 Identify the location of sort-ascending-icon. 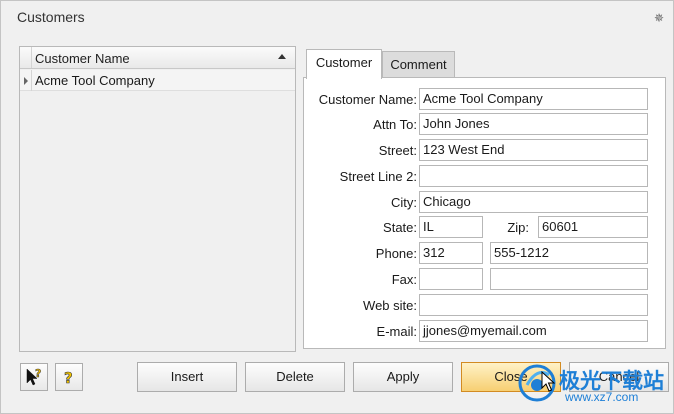
(282, 56).